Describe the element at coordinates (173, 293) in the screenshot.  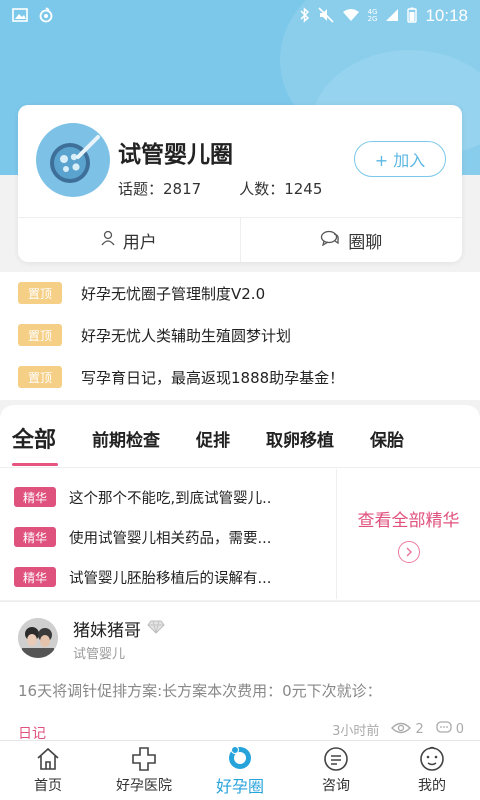
I see `pinned-title: 好孕无忧圈子管理制度V2.0` at that location.